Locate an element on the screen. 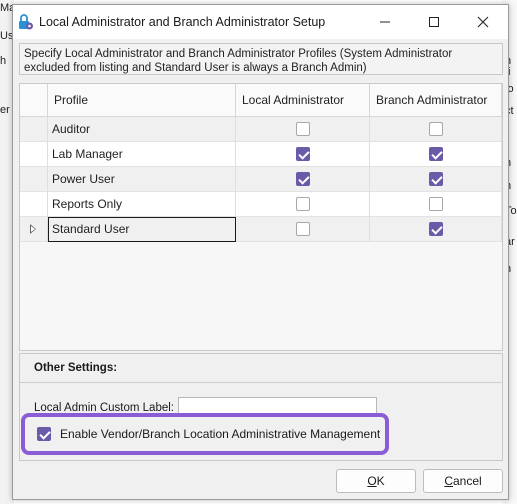  close-icon is located at coordinates (483, 22).